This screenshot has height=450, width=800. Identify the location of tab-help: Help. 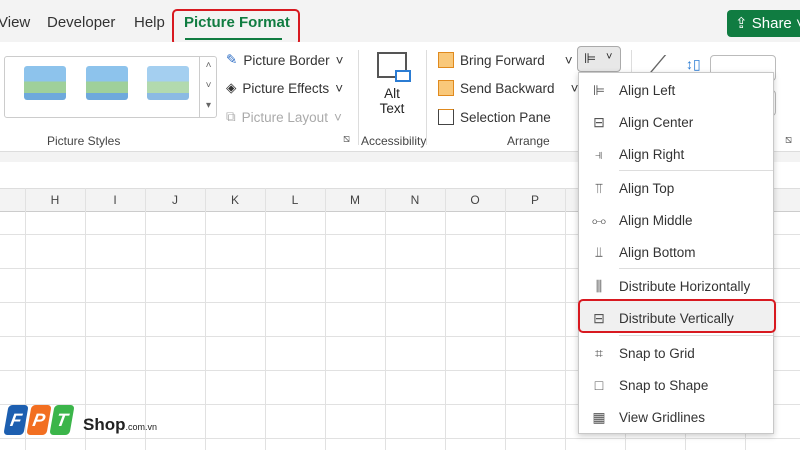
(149, 22).